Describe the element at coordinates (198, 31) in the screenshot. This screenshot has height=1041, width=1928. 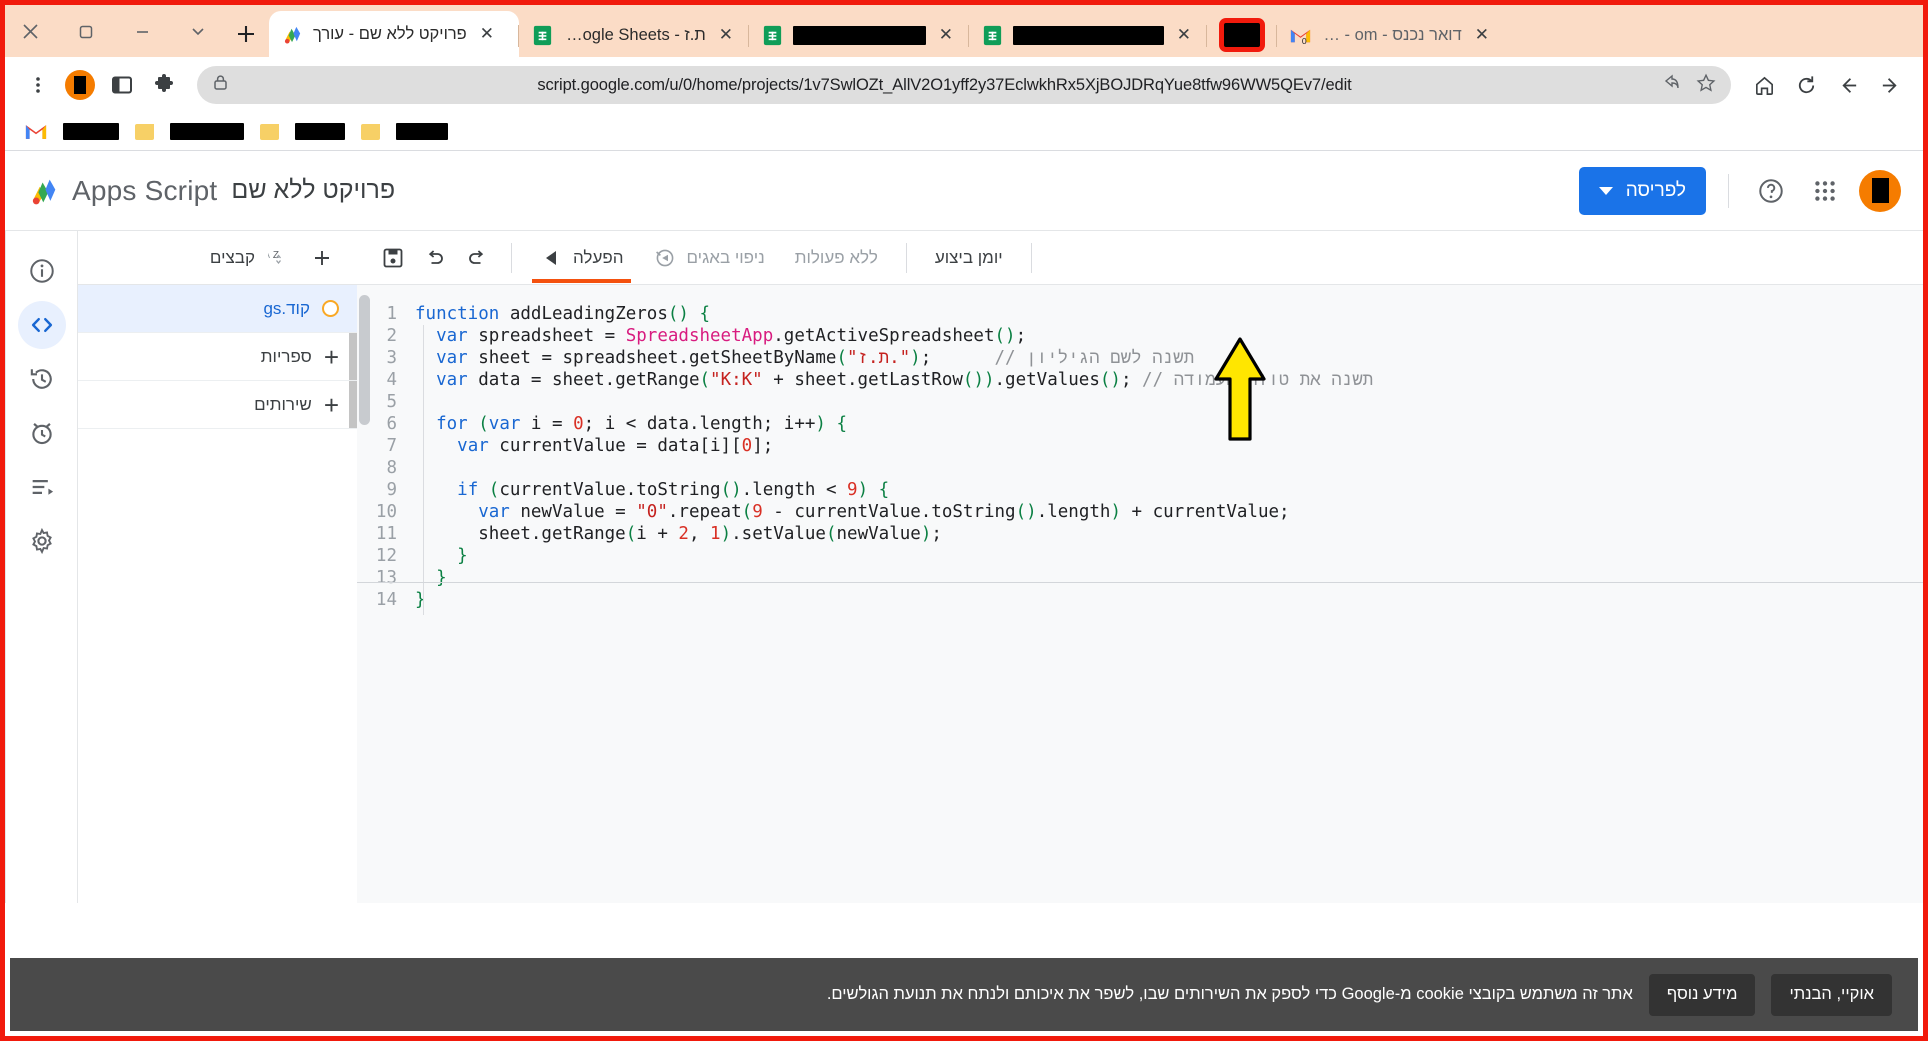
I see `tab-search-button` at that location.